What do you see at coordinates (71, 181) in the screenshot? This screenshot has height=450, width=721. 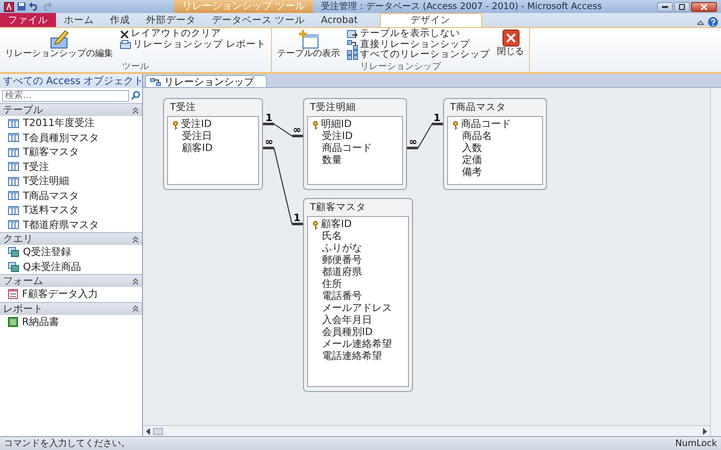 I see `nav-item: T受注明細` at bounding box center [71, 181].